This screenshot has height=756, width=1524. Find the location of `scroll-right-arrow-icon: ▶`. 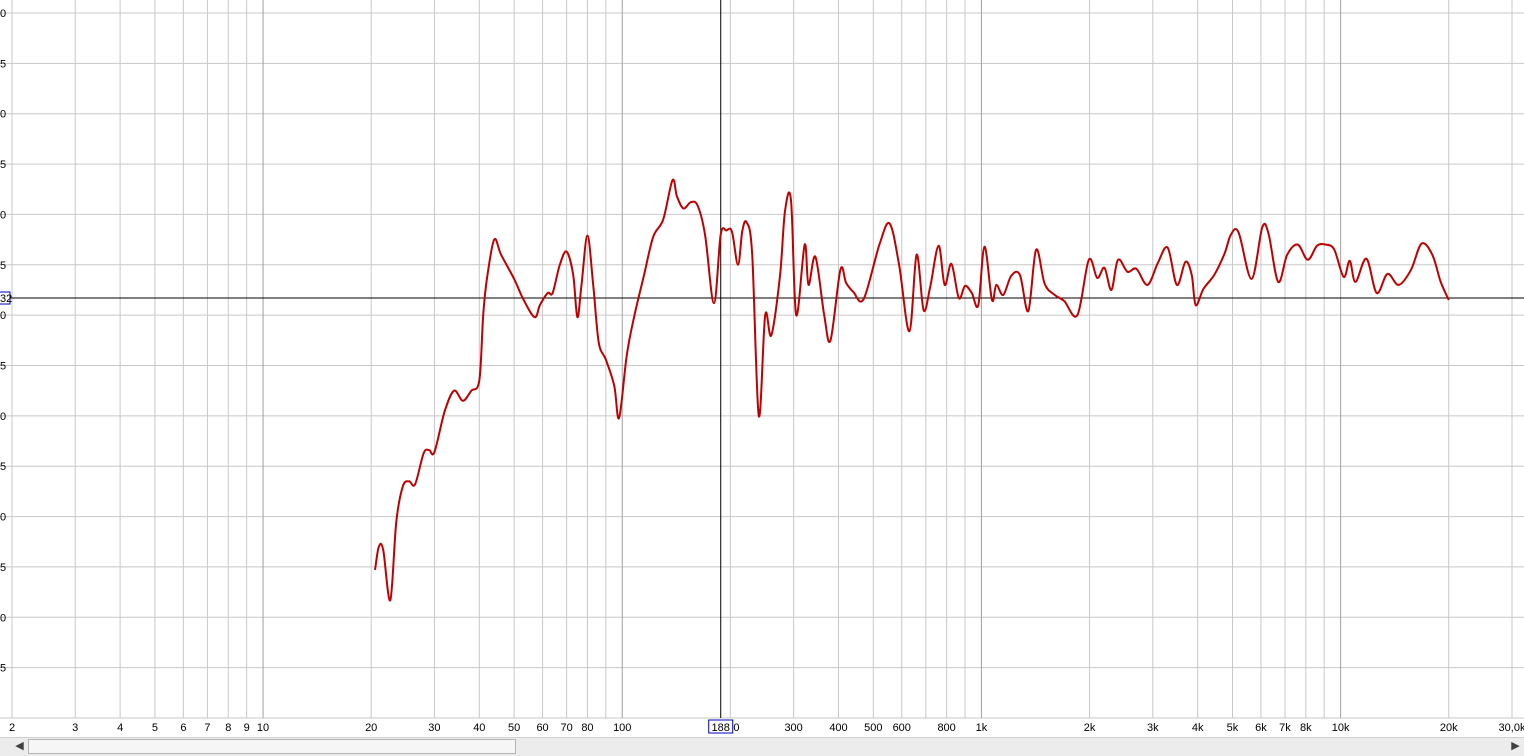

scroll-right-arrow-icon: ▶ is located at coordinates (1515, 746).